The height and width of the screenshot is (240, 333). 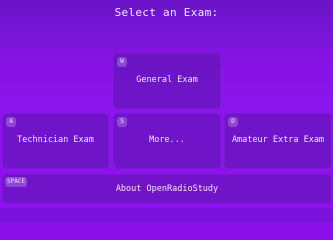 I want to click on general-exam-label: General Exam, so click(x=167, y=80).